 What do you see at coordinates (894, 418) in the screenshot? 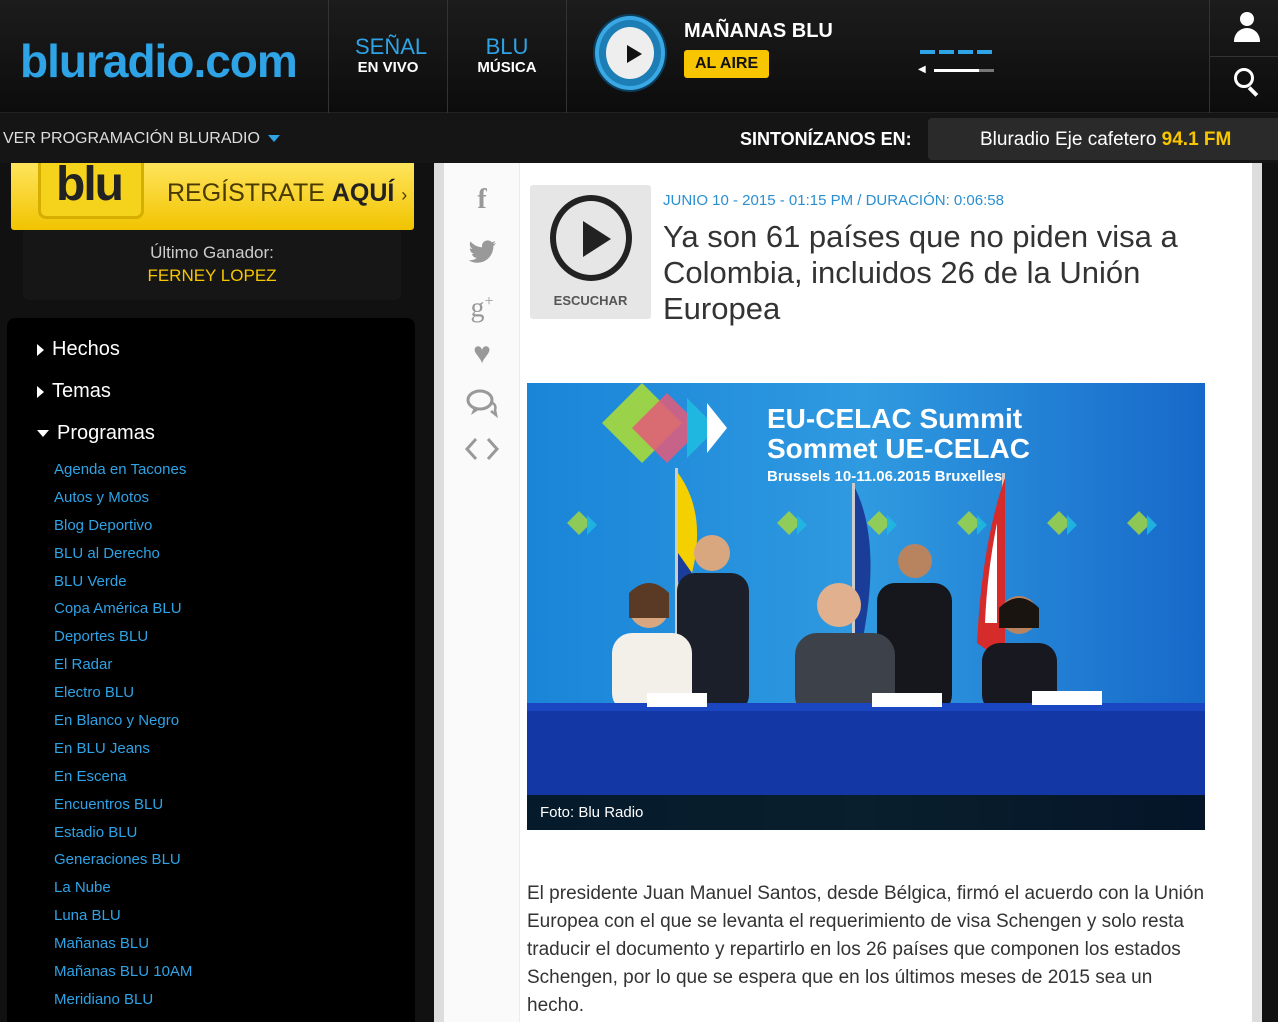
I see `banner-line1: EU-CELAC Summit` at bounding box center [894, 418].